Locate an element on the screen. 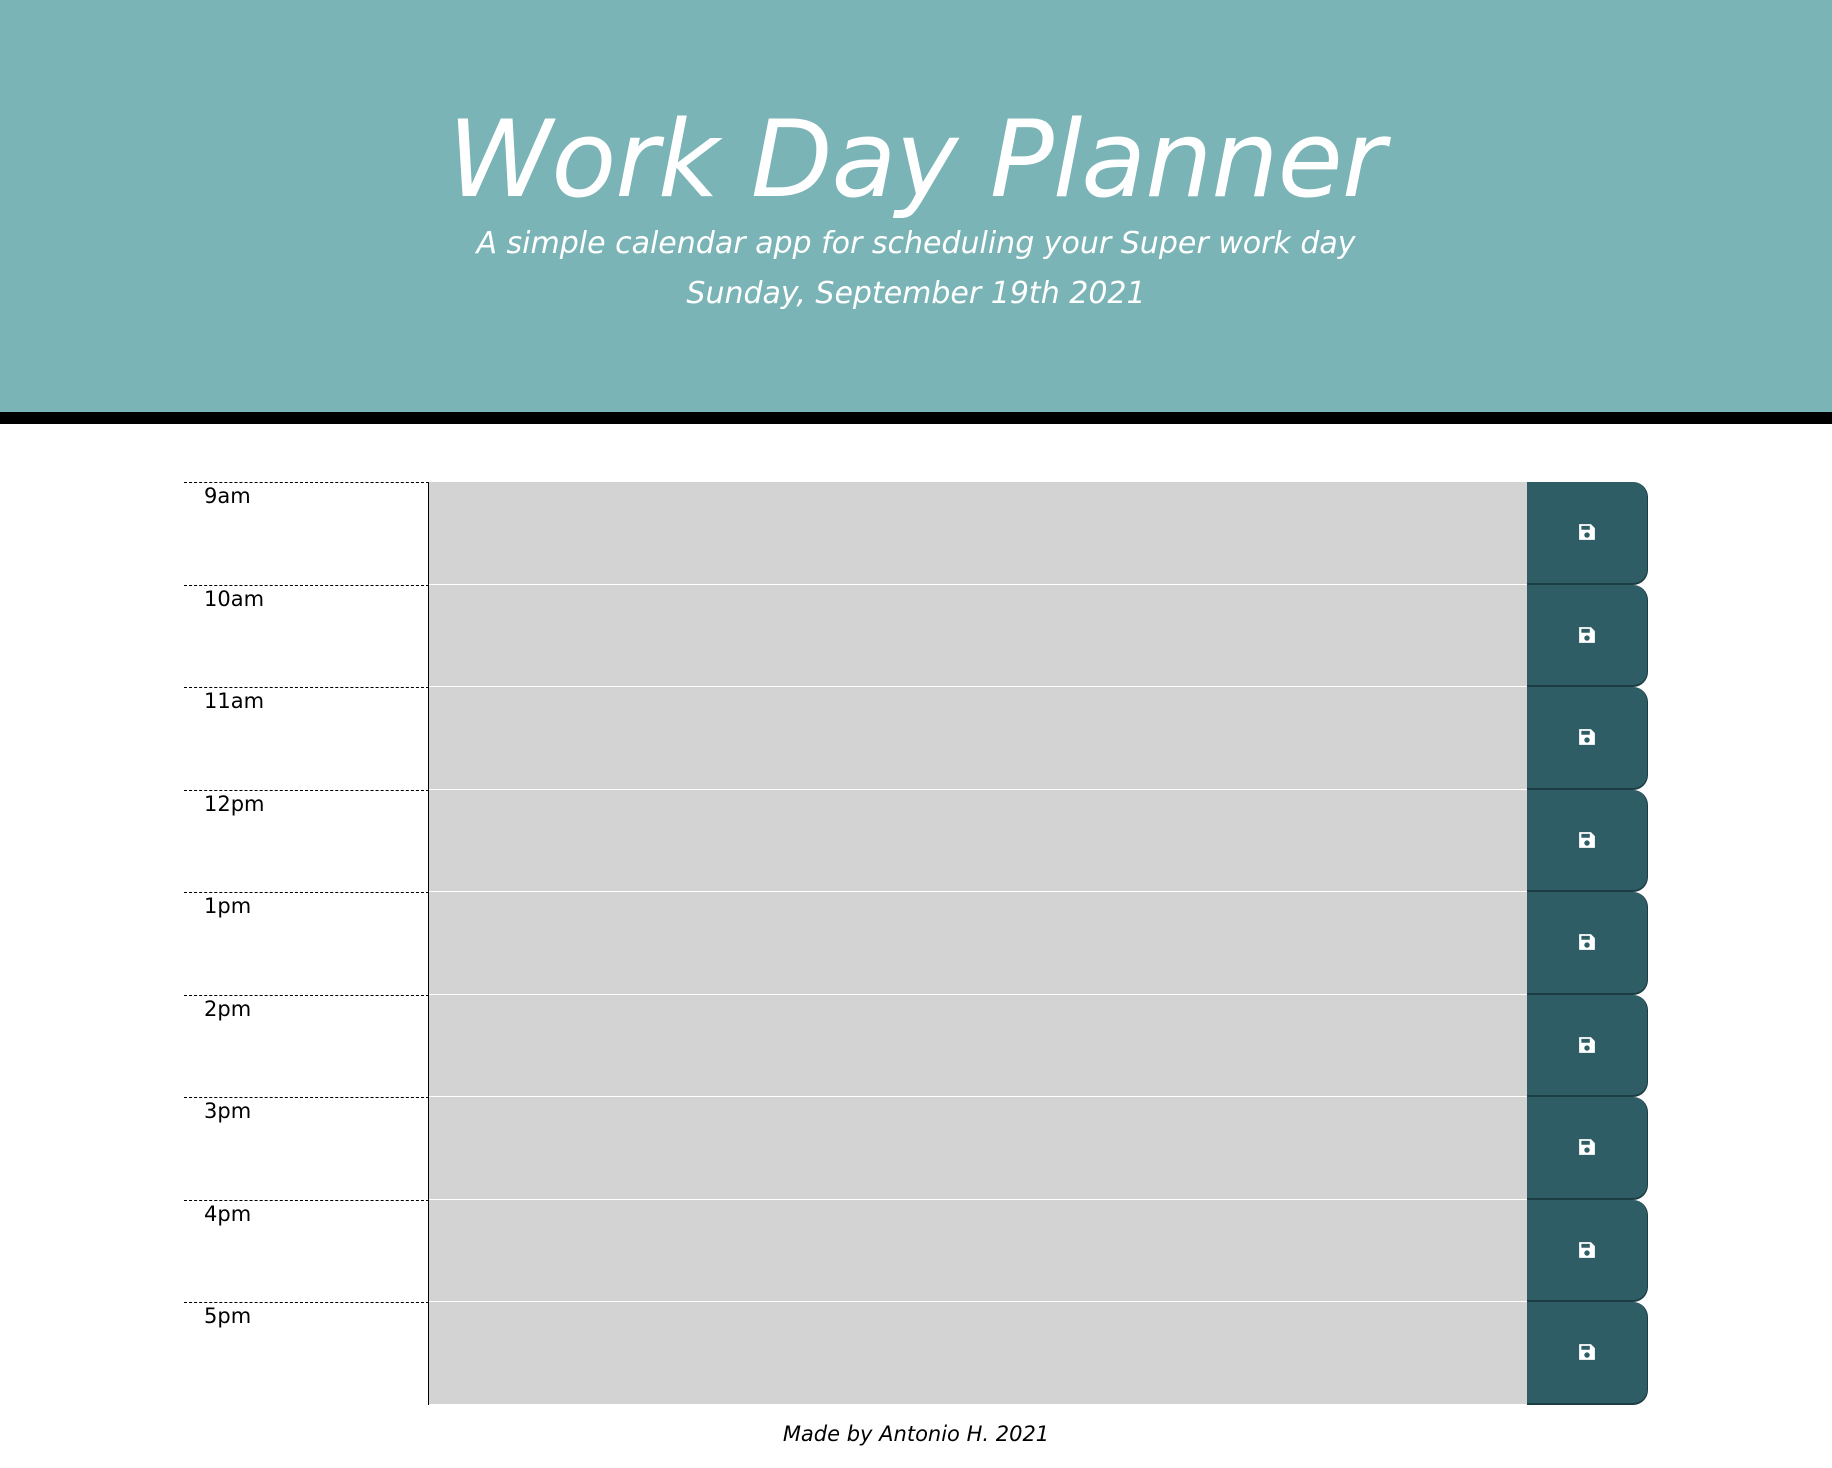 The height and width of the screenshot is (1468, 1832). time-block-5pm: 5pm is located at coordinates (916, 1353).